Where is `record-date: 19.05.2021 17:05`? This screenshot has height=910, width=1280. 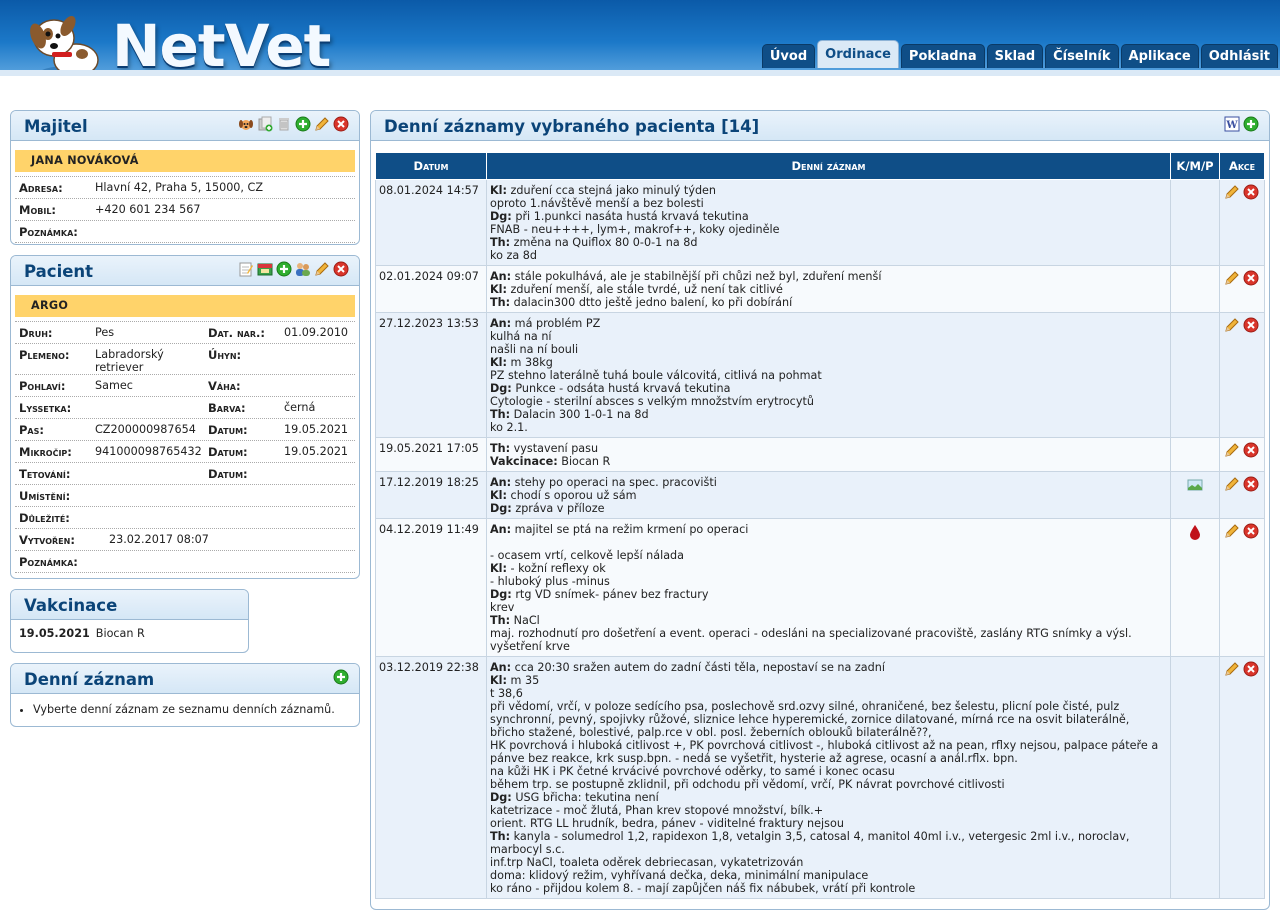
record-date: 19.05.2021 17:05 is located at coordinates (431, 454).